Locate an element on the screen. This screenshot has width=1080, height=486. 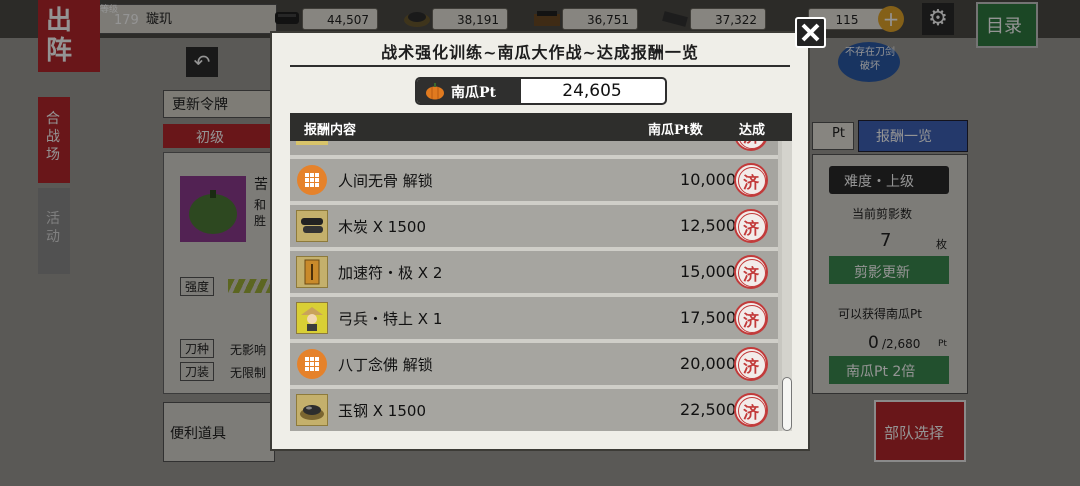
pt-label: 南瓜Pt is located at coordinates (473, 93).